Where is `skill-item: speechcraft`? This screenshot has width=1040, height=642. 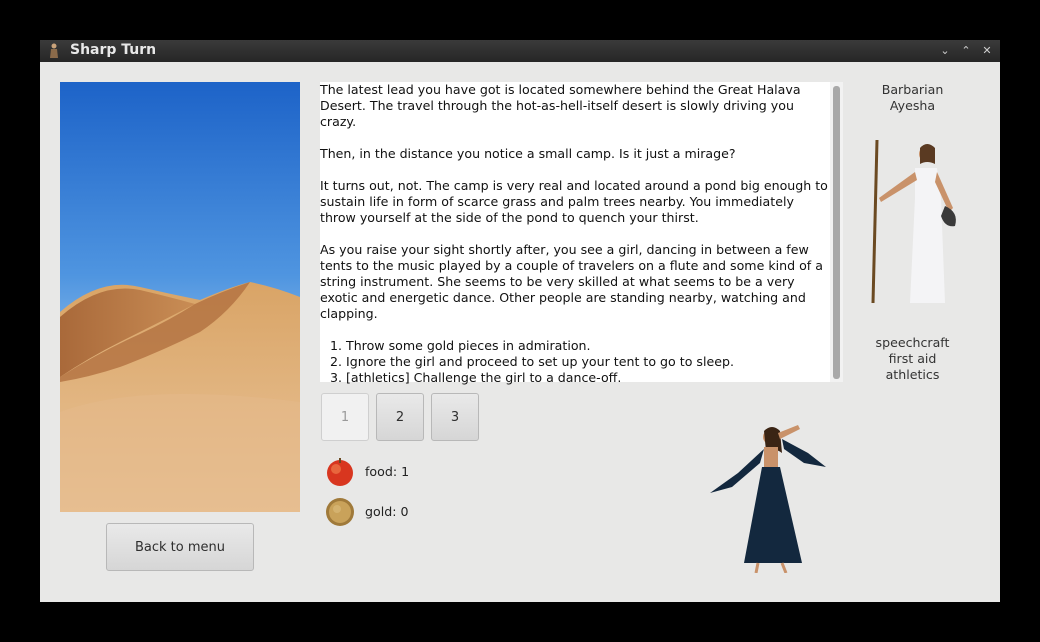 skill-item: speechcraft is located at coordinates (912, 342).